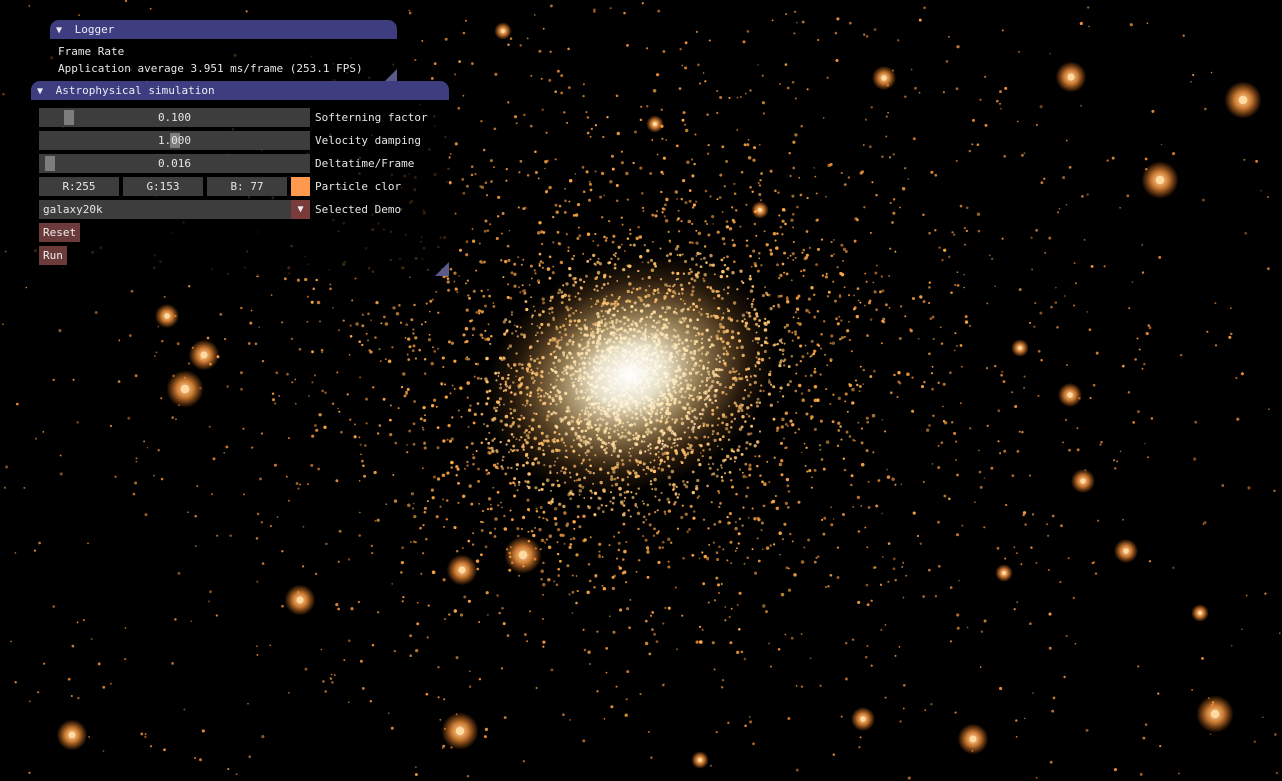 This screenshot has height=781, width=1282. What do you see at coordinates (94, 29) in the screenshot?
I see `logger-title: Logger` at bounding box center [94, 29].